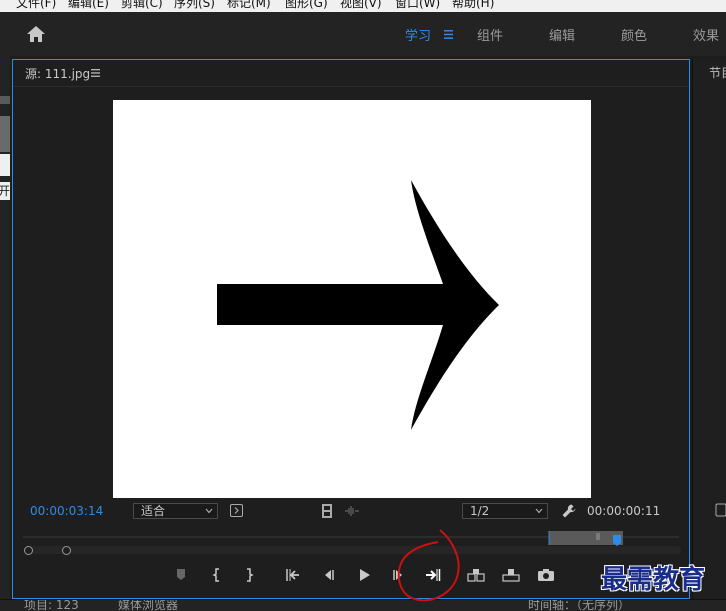  What do you see at coordinates (417, 5) in the screenshot?
I see `menu-window: 窗口(W)` at bounding box center [417, 5].